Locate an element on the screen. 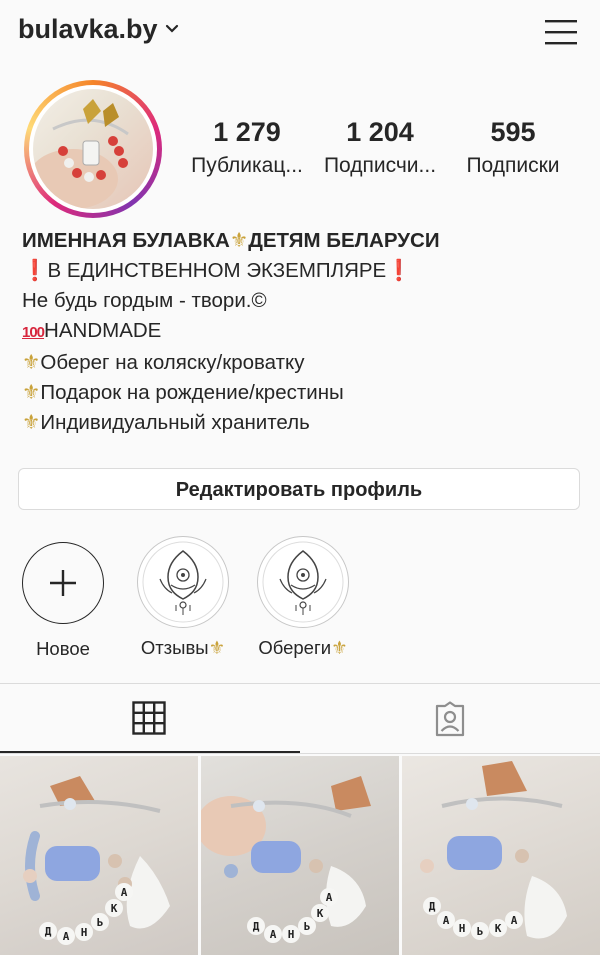 The height and width of the screenshot is (955, 600). posts-number: 1 279 is located at coordinates (247, 132).